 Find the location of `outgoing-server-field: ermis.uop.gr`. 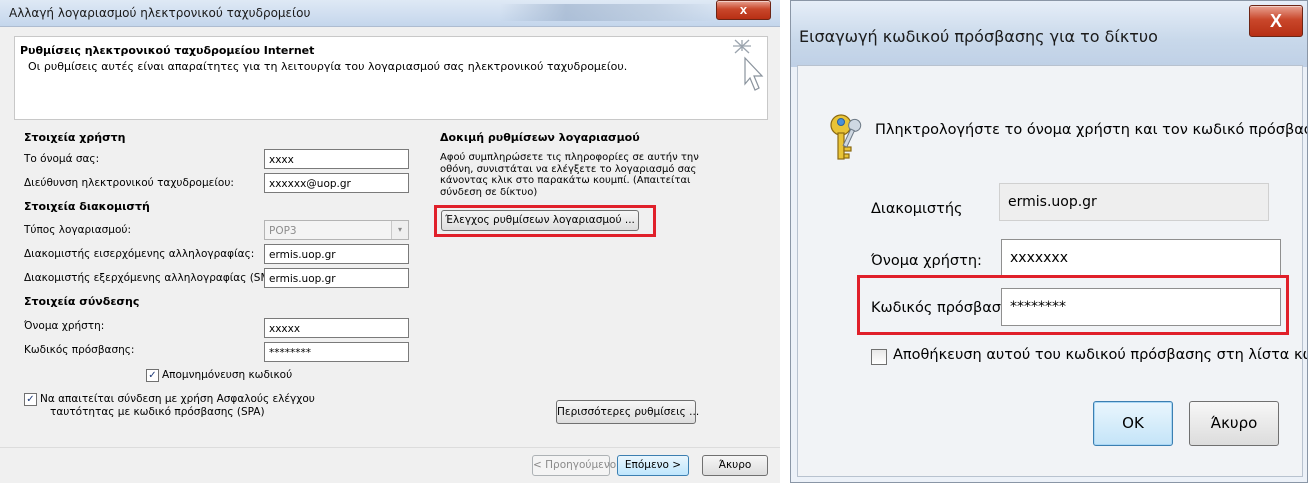

outgoing-server-field: ermis.uop.gr is located at coordinates (336, 278).